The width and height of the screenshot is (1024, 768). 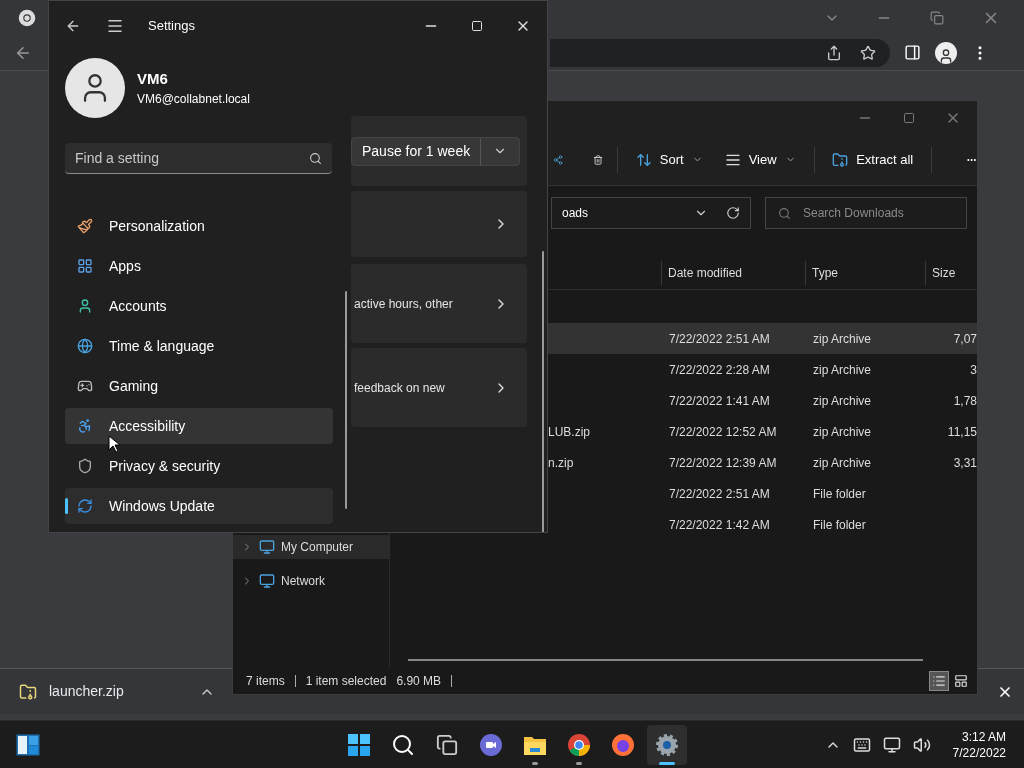 I want to click on search-input: Find a setting, so click(x=192, y=158).